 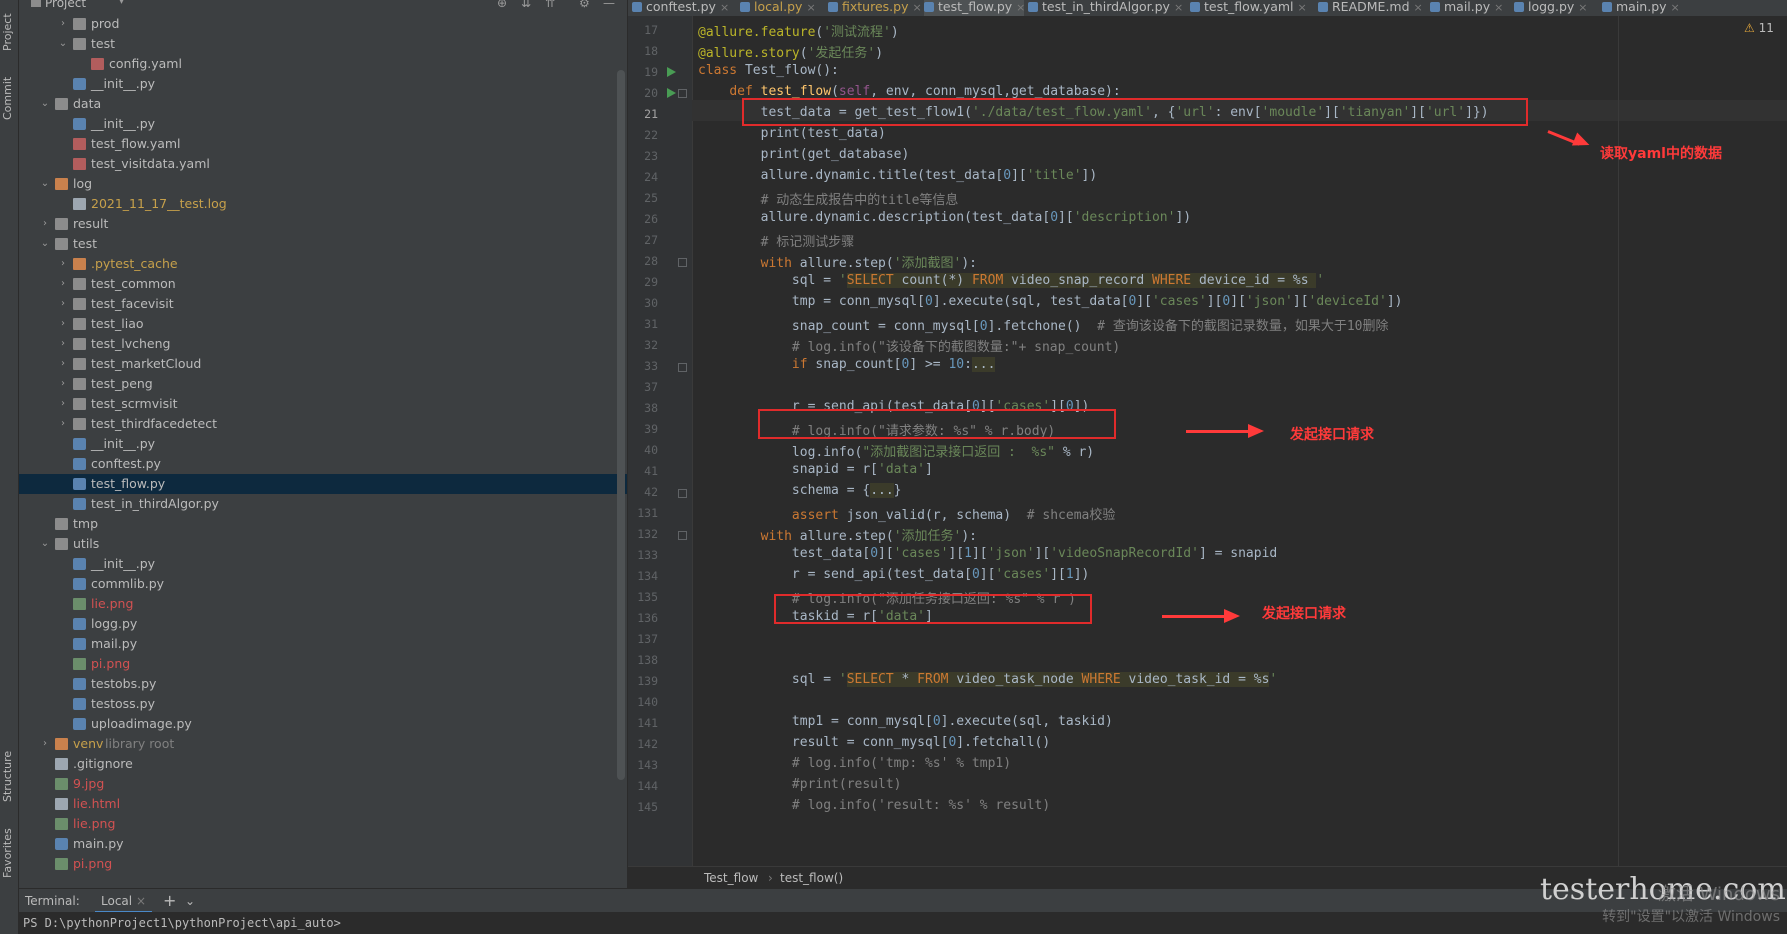 I want to click on tree-item: commlib.py, so click(x=323, y=584).